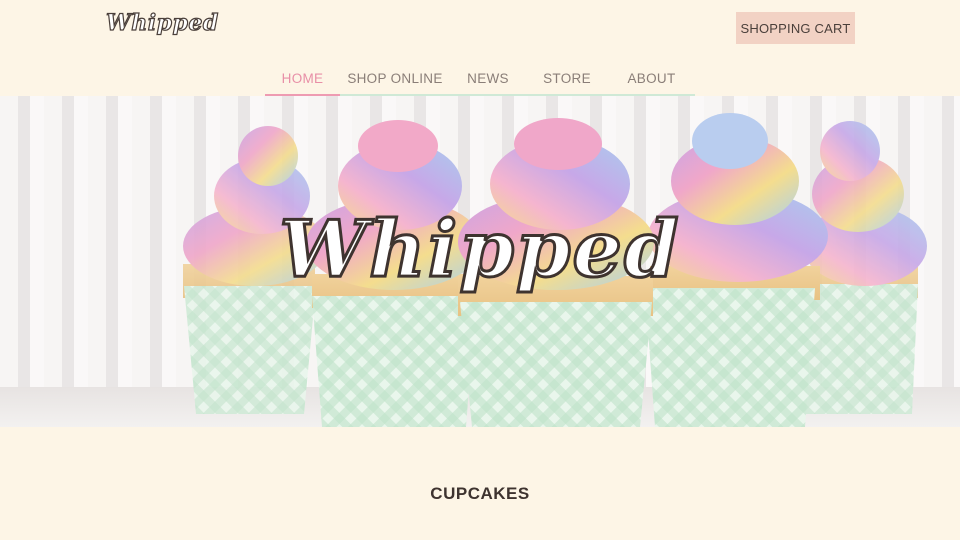 The height and width of the screenshot is (540, 960). What do you see at coordinates (161, 22) in the screenshot?
I see `logo: Whipped` at bounding box center [161, 22].